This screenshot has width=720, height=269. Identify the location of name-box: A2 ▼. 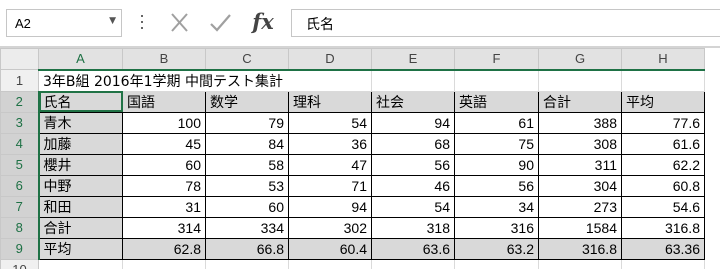
(64, 23).